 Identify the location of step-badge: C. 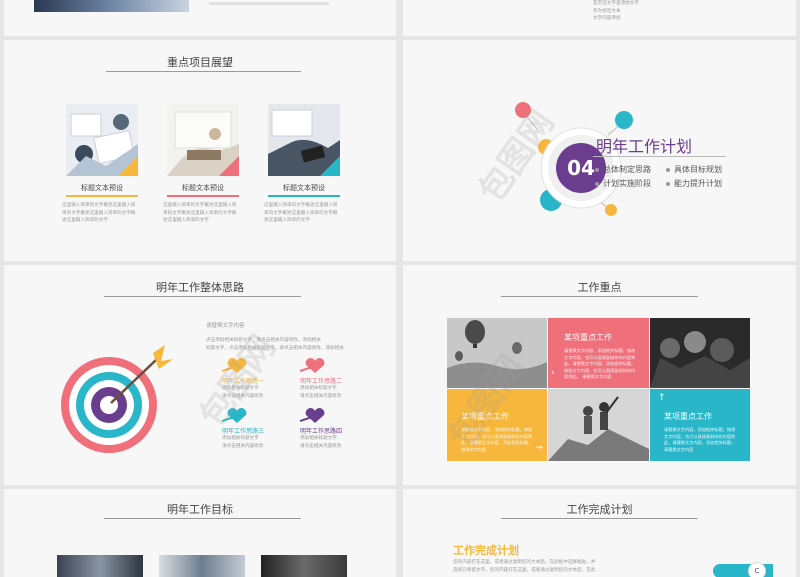
(757, 569).